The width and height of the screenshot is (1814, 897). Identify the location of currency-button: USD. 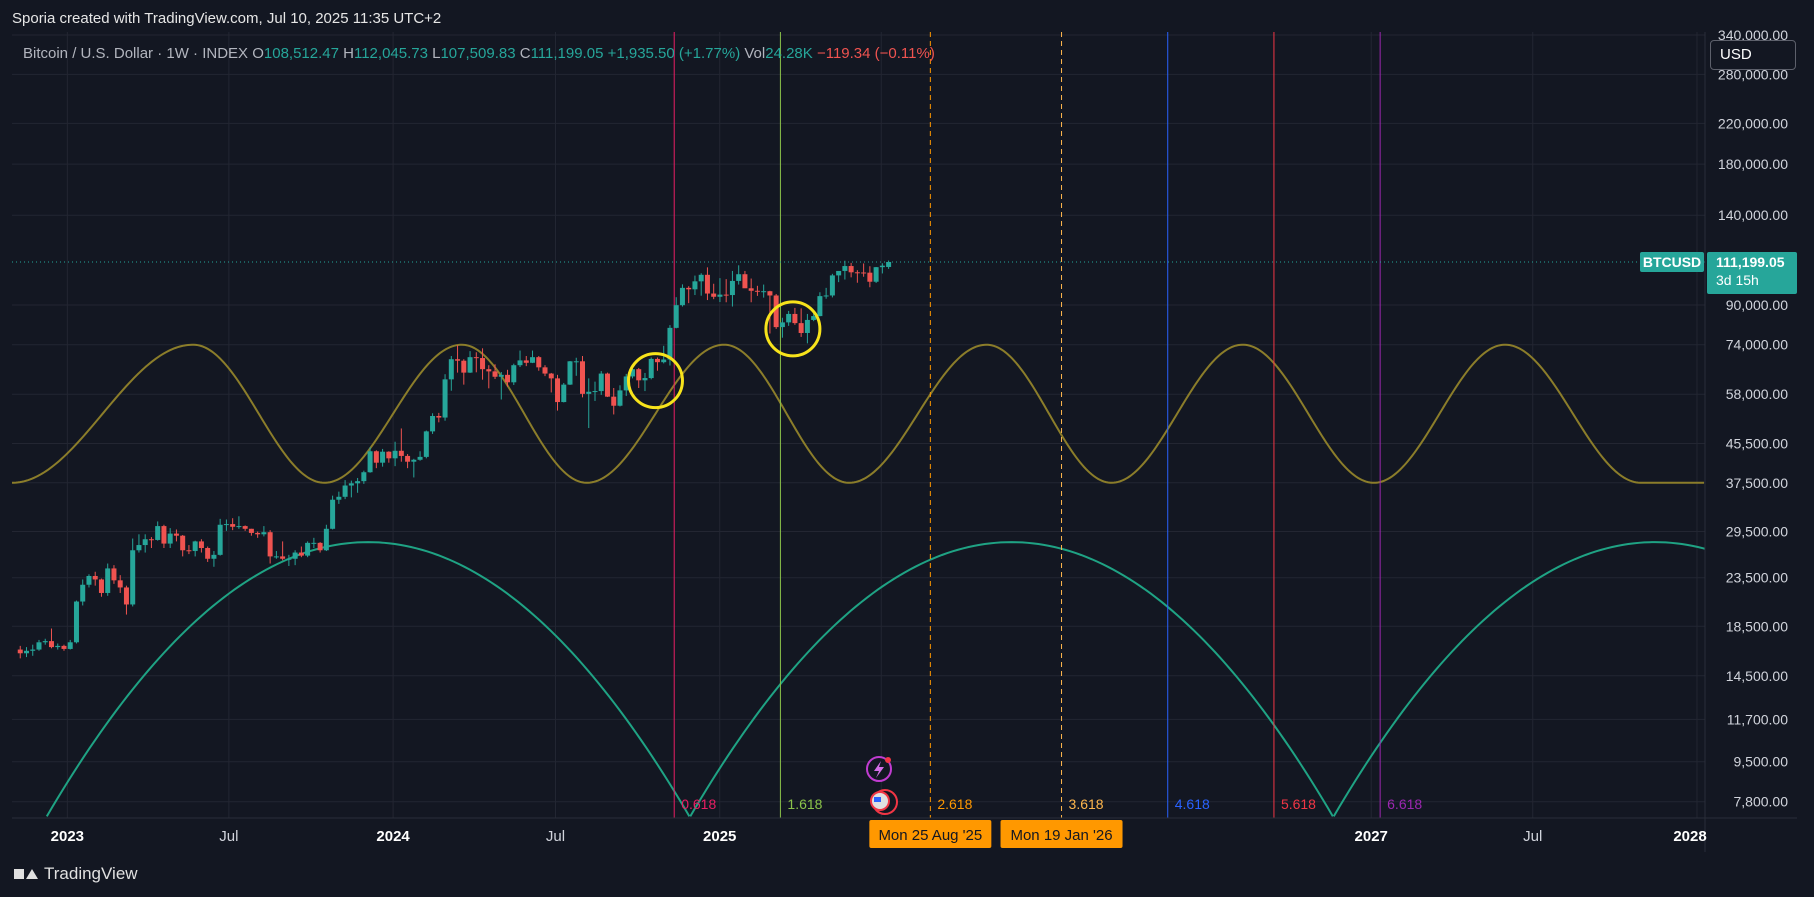
(1753, 55).